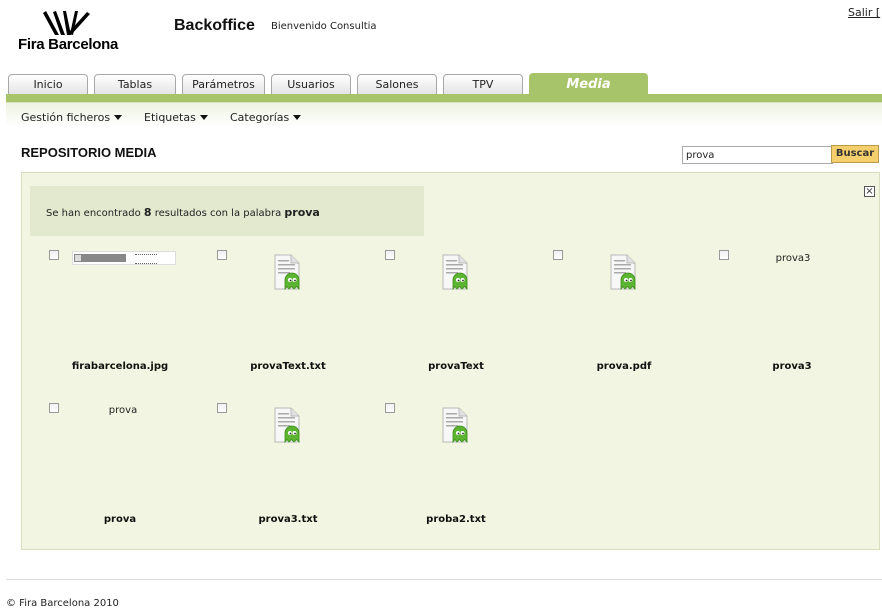  Describe the element at coordinates (444, 115) in the screenshot. I see `submenu-bar` at that location.